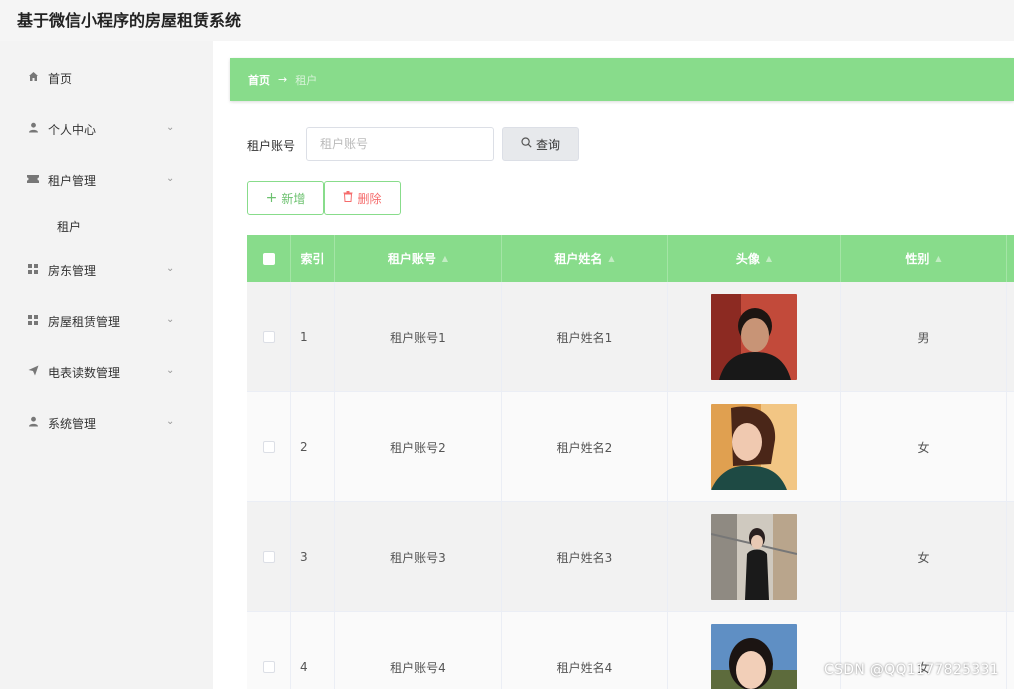  Describe the element at coordinates (313, 337) in the screenshot. I see `cell-index: 1` at that location.